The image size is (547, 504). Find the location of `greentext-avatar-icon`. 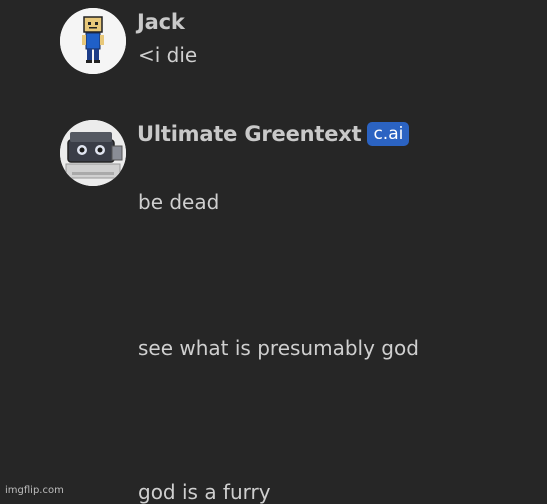

greentext-avatar-icon is located at coordinates (93, 153).